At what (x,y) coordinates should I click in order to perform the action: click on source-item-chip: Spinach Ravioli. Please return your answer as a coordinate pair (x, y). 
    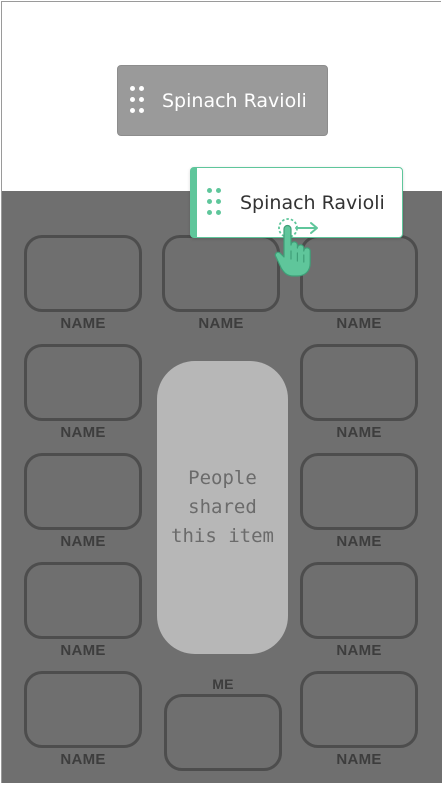
    Looking at the image, I should click on (222, 100).